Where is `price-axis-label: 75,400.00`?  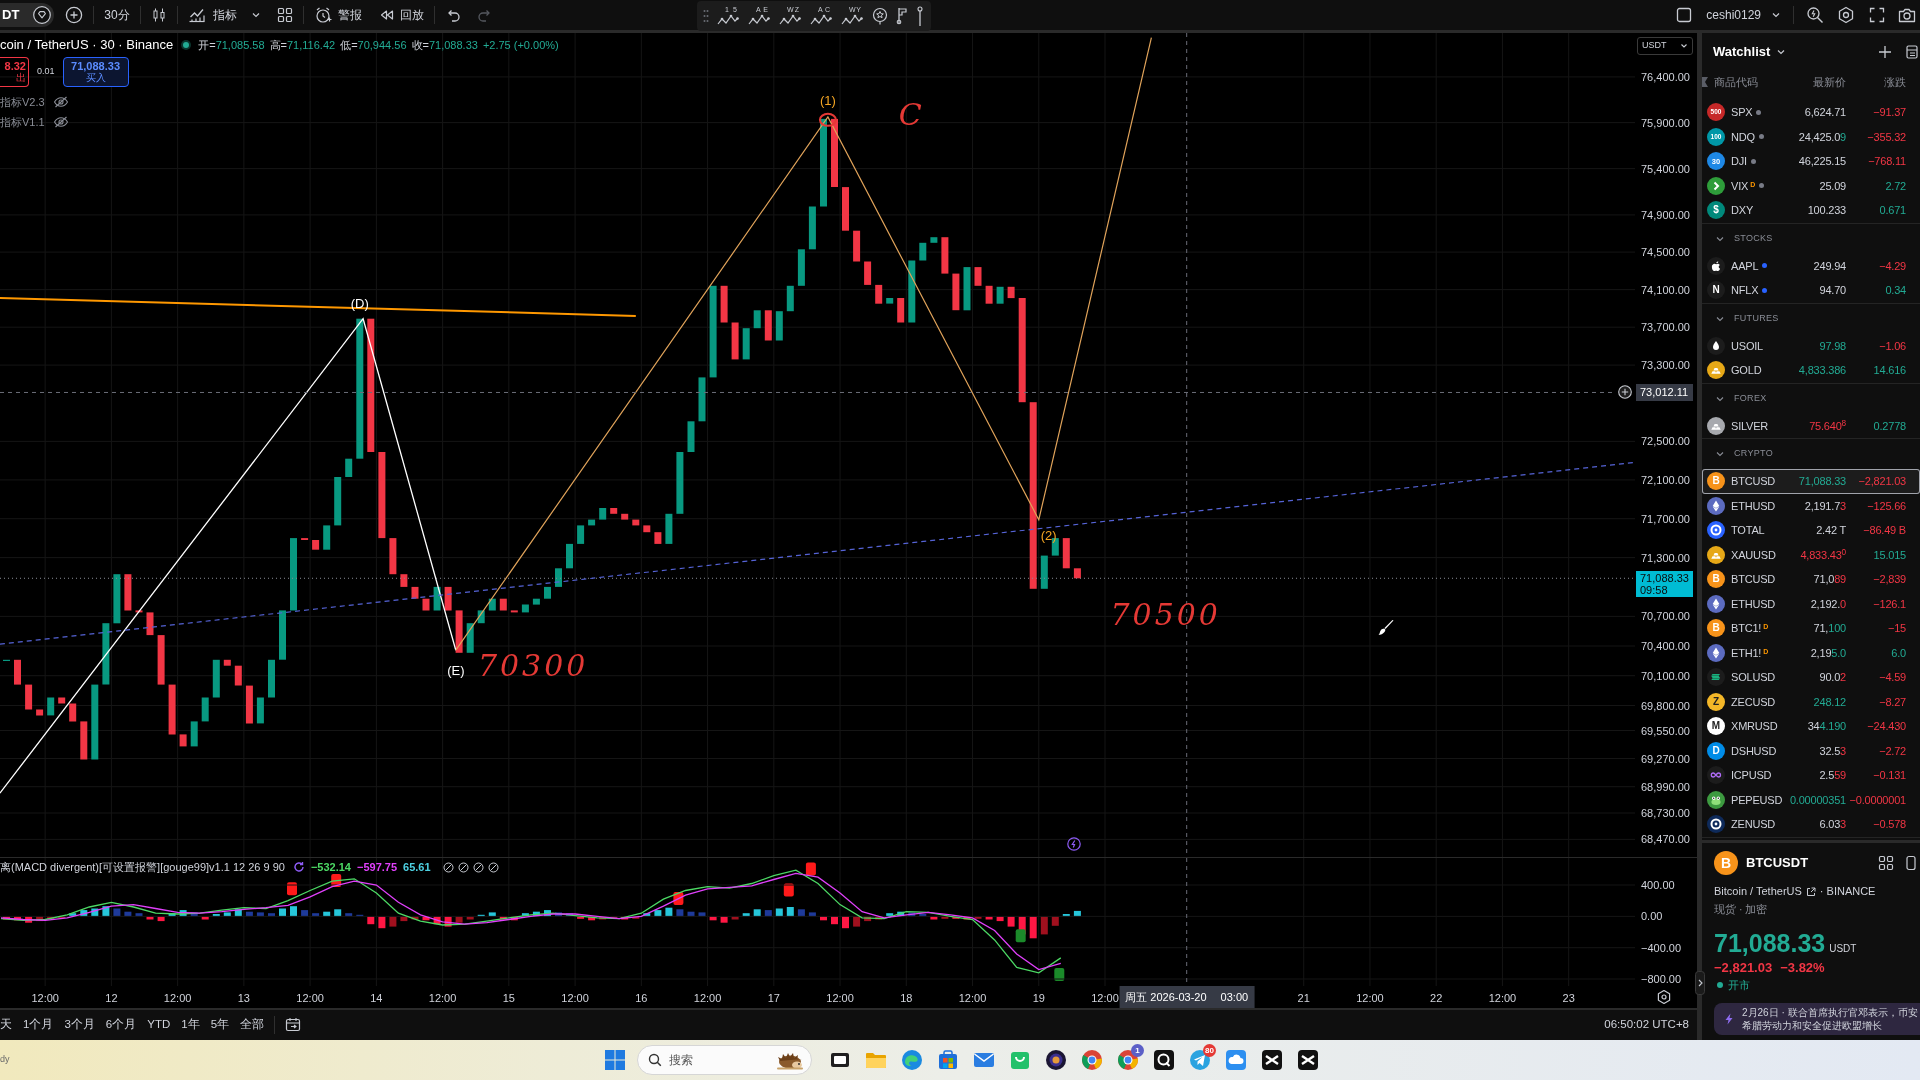
price-axis-label: 75,400.00 is located at coordinates (1665, 169).